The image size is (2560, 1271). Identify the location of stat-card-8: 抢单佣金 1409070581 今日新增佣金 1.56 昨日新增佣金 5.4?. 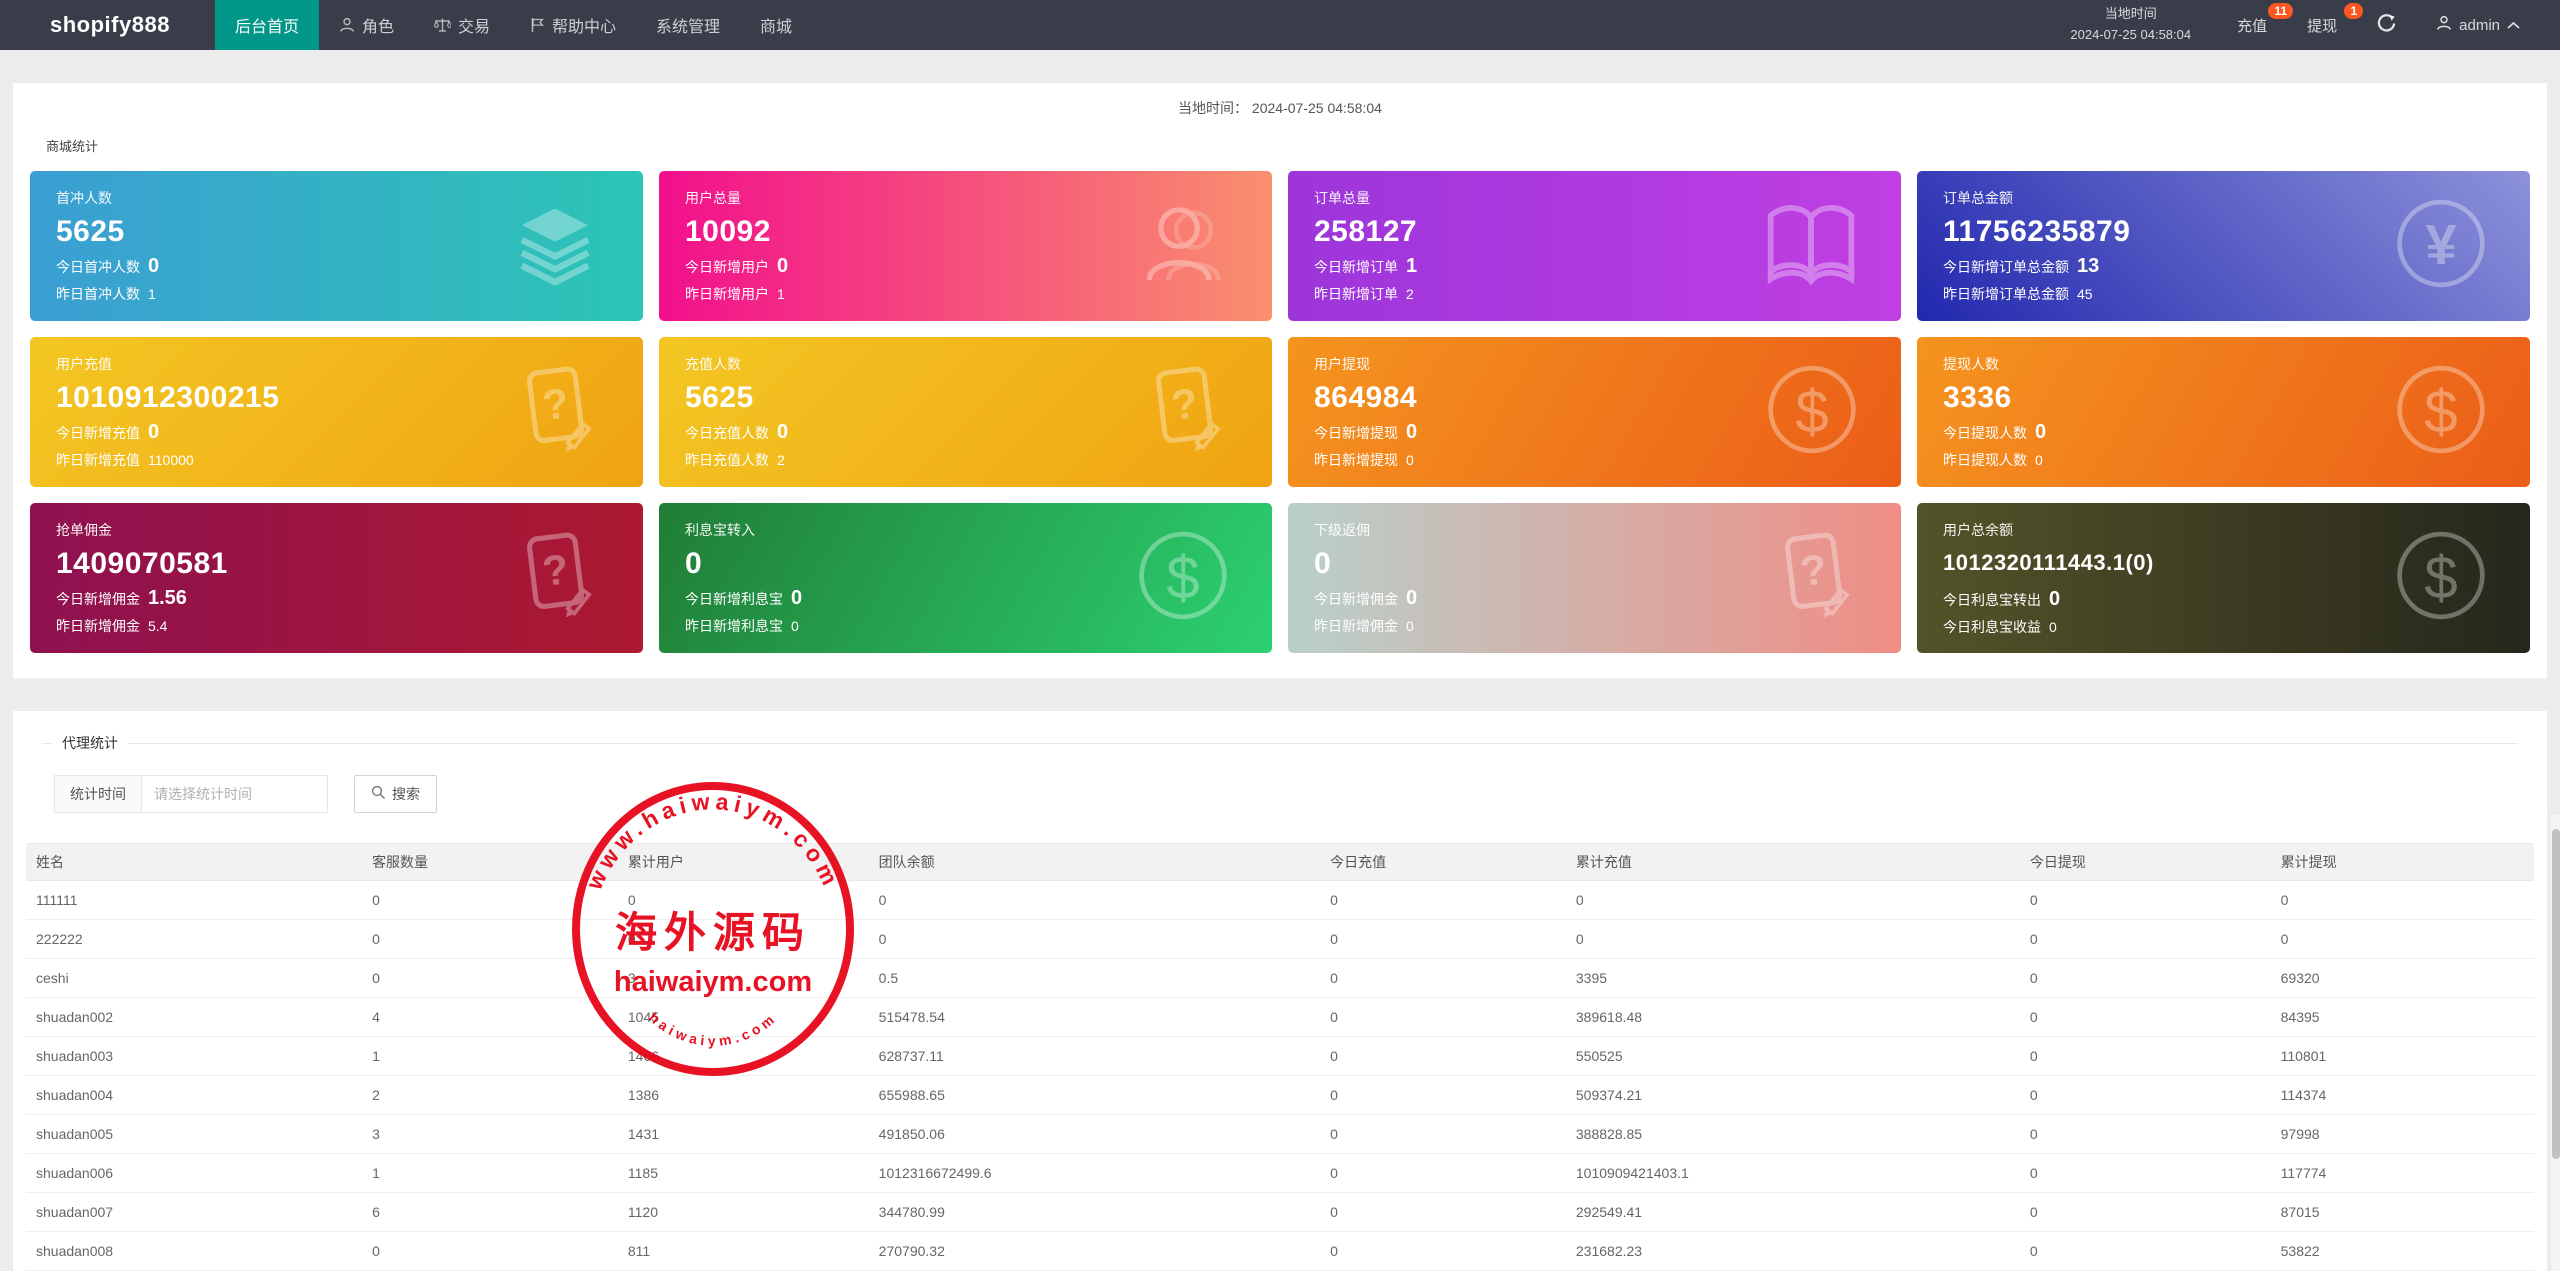
(336, 578).